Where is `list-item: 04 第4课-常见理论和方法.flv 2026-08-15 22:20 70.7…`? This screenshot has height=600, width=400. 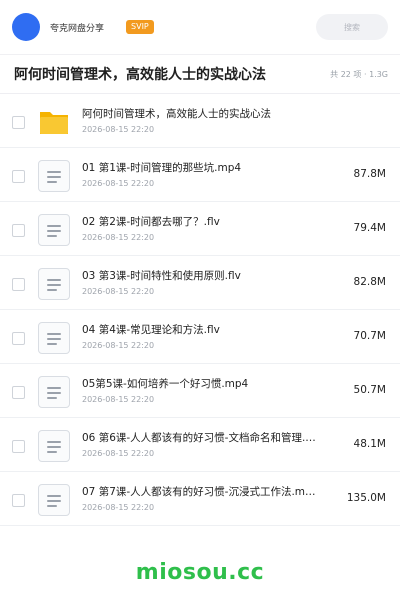 list-item: 04 第4课-常见理论和方法.flv 2026-08-15 22:20 70.7… is located at coordinates (200, 337).